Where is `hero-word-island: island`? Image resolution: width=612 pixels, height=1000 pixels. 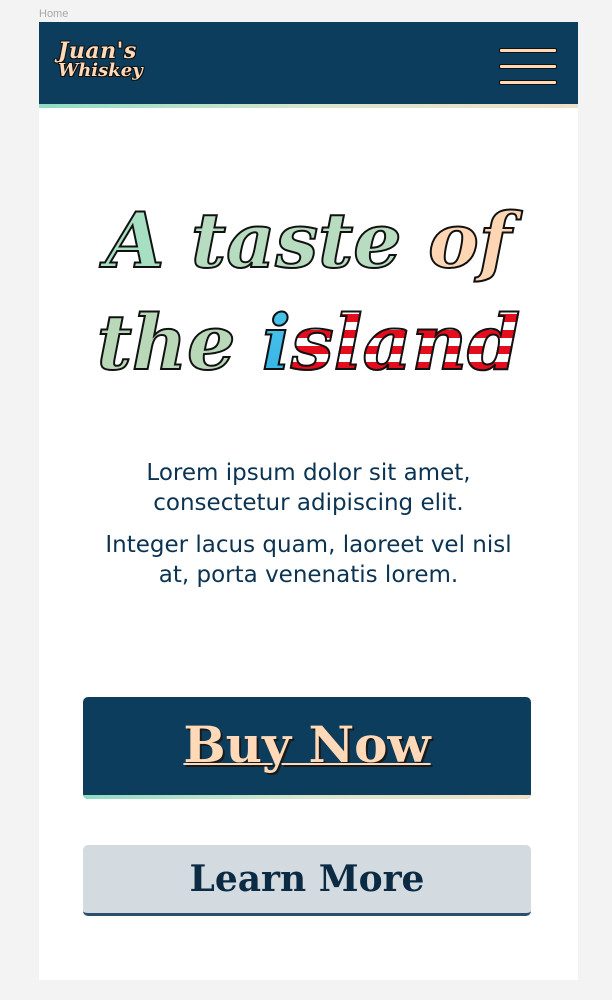
hero-word-island: island is located at coordinates (391, 342).